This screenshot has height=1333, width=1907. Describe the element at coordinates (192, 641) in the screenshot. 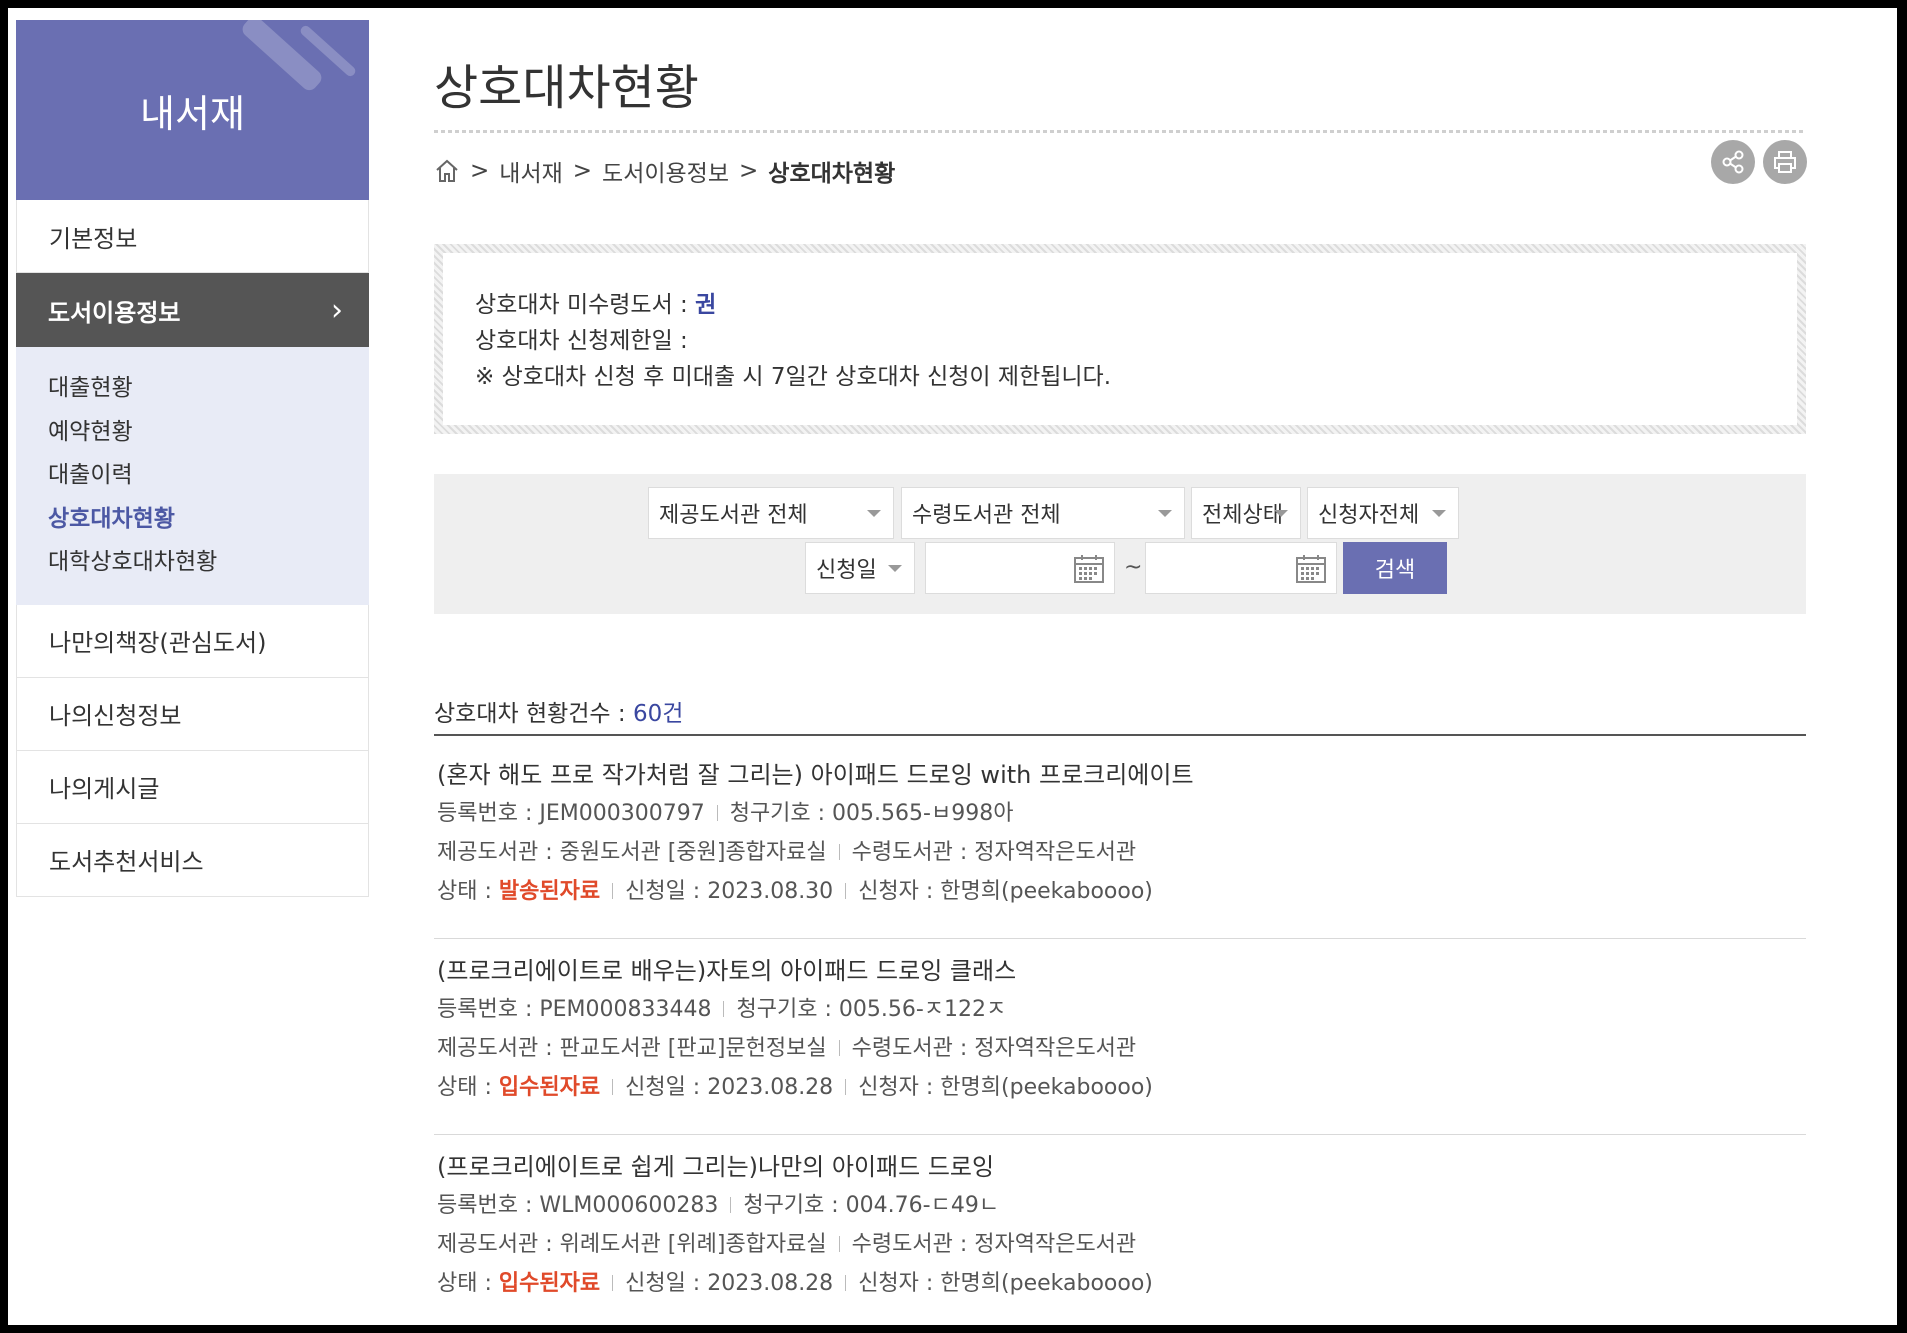

I see `sidebar-item-my-bookshelf: 나만의책장(관심도서)` at that location.